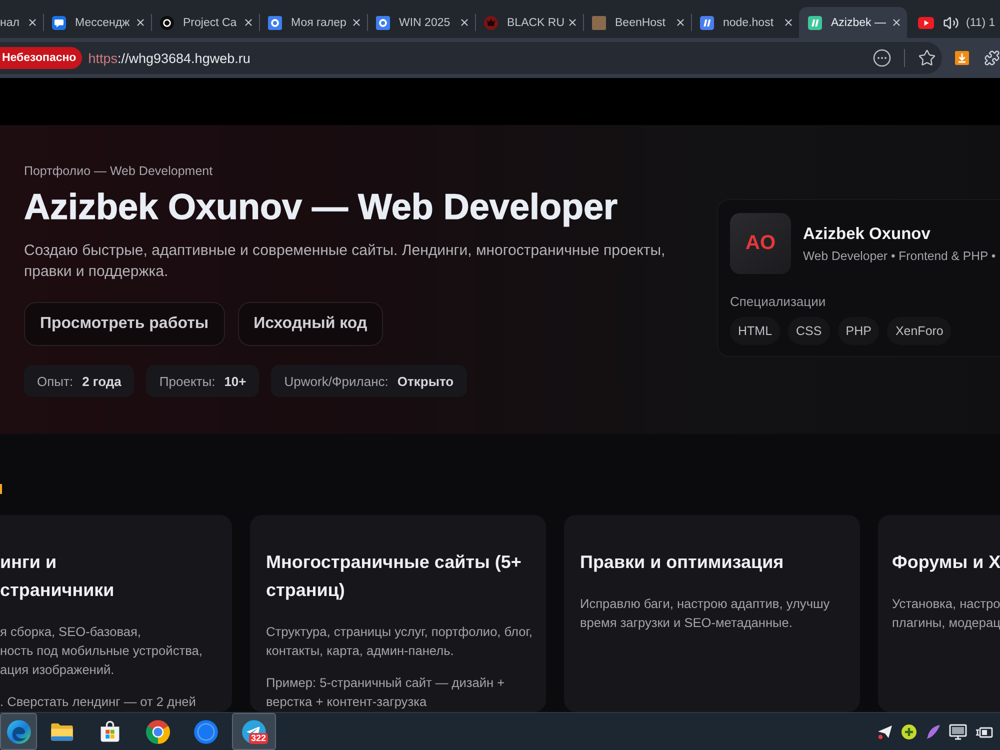 The image size is (1000, 750). I want to click on page-title: Azizbek Oxunov — Web Developer, so click(321, 207).